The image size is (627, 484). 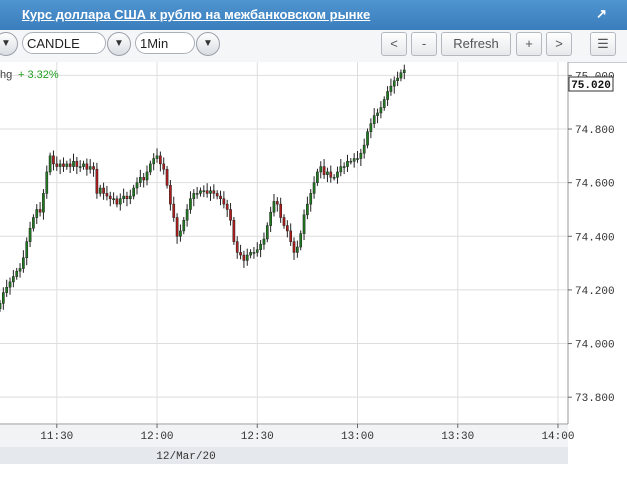 What do you see at coordinates (284, 455) in the screenshot?
I see `date-band` at bounding box center [284, 455].